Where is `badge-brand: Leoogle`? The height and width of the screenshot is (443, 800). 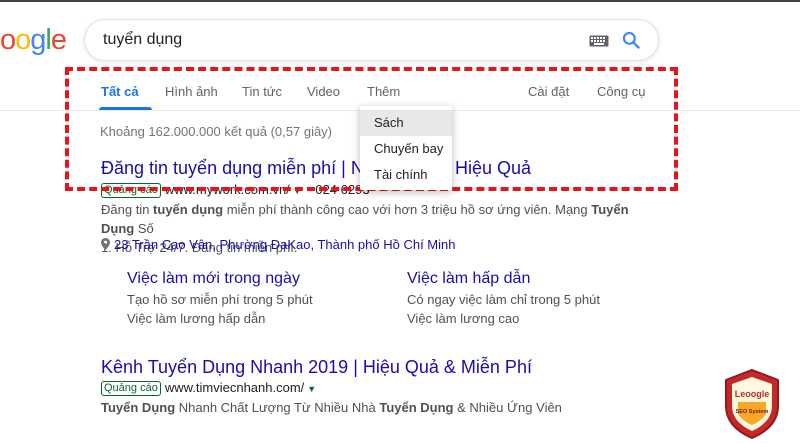 badge-brand: Leoogle is located at coordinates (752, 394).